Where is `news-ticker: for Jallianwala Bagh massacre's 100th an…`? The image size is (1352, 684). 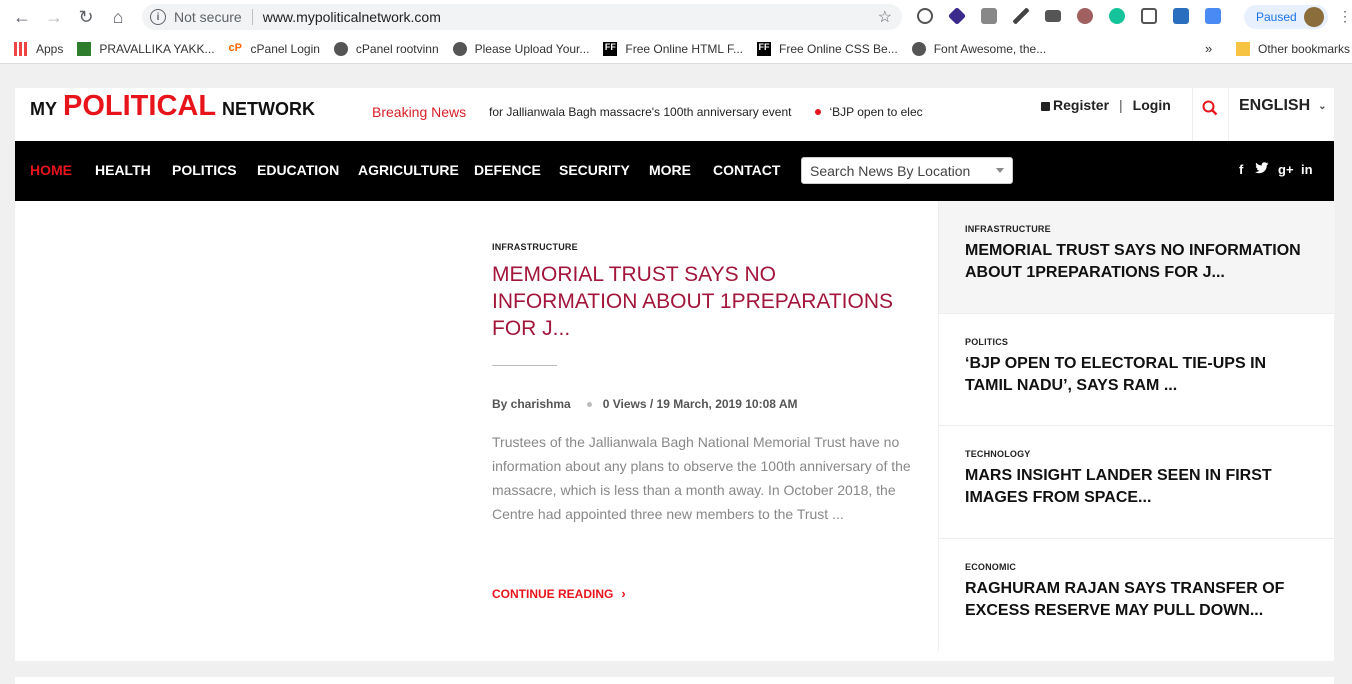
news-ticker: for Jallianwala Bagh massacre's 100th an… is located at coordinates (706, 112).